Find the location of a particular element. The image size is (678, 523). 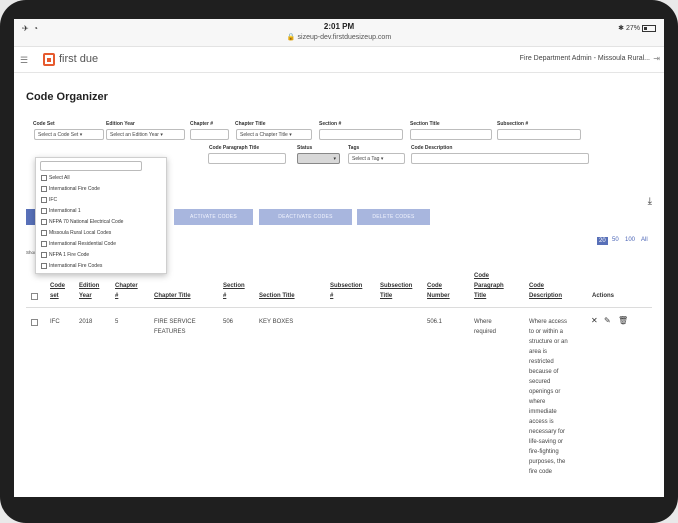

th-section-title: Section Title is located at coordinates (277, 296).